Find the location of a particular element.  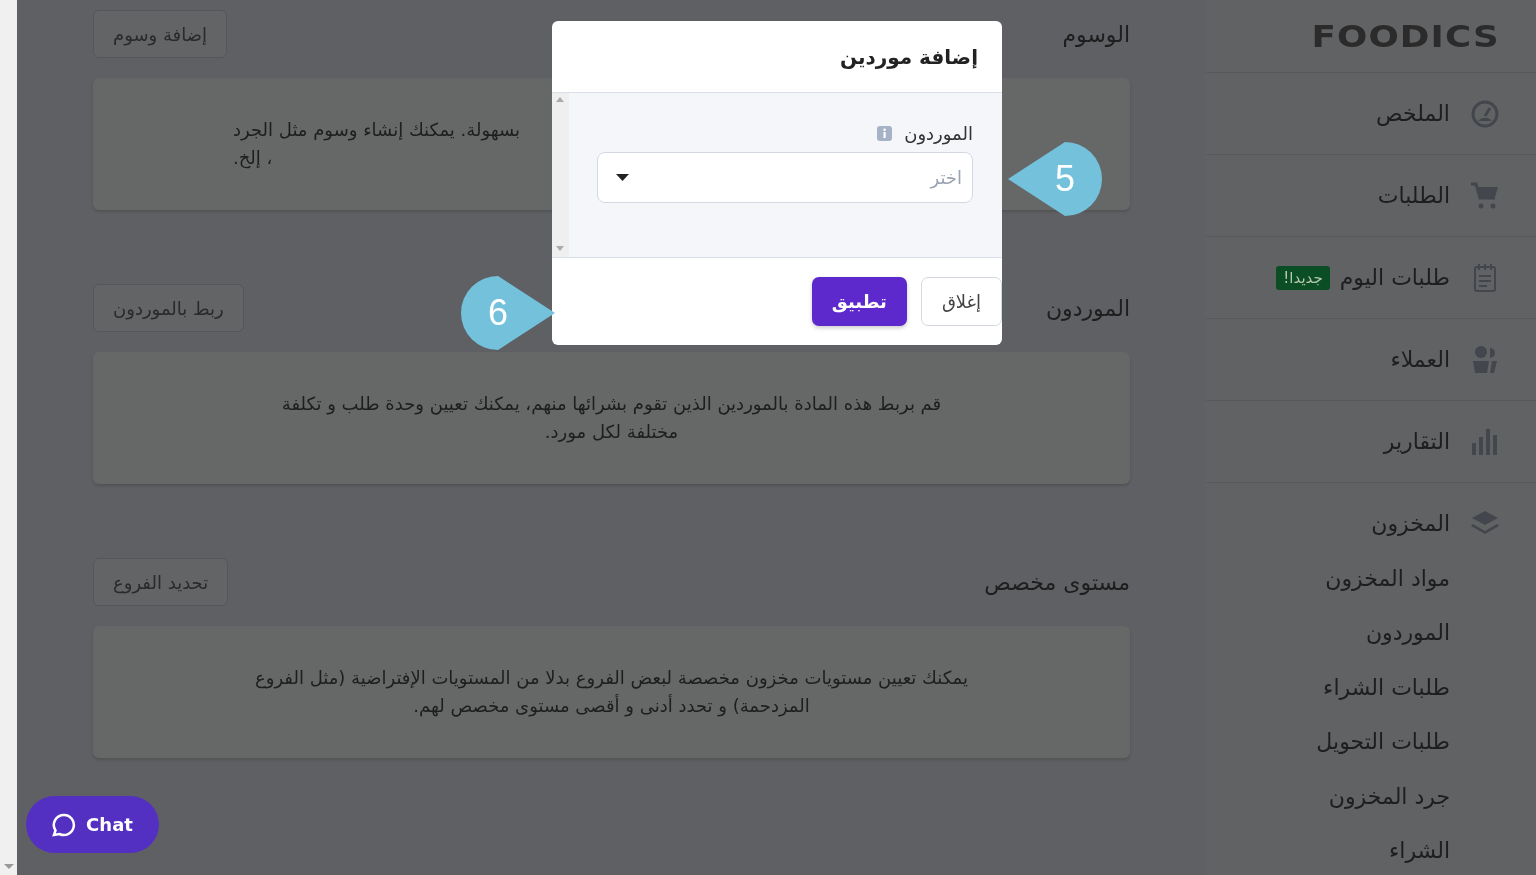

info-text: يمكنك تعيين مستويات مخزون مخصصة لبعض الفروع بدلا من المستويات الإفتراضية (مثل الفروع المزدحمة) و تحدد أدنى و أقصى مستوى مخصص لهم. is located at coordinates (611, 692).